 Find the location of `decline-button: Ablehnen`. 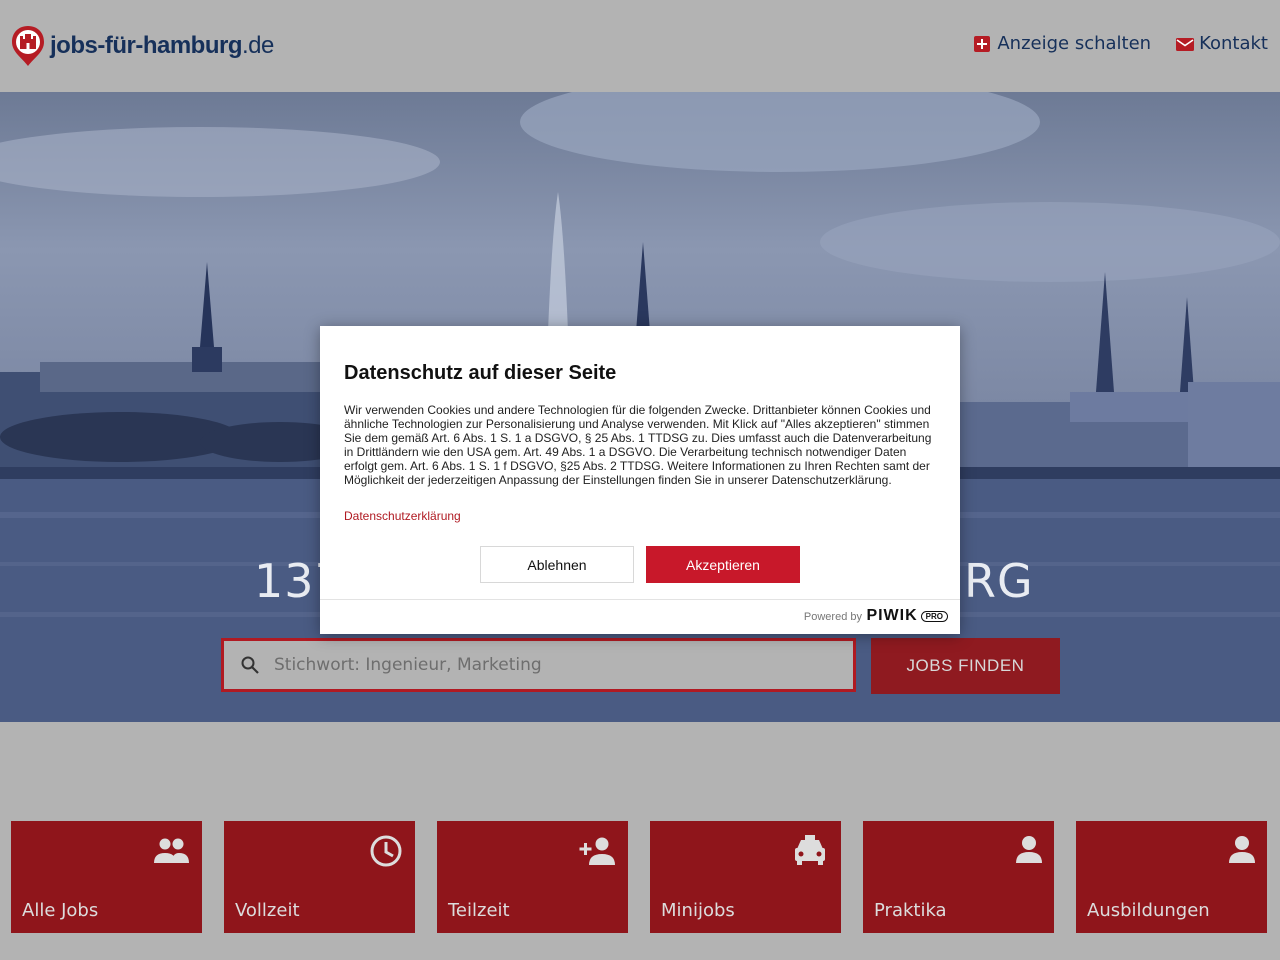

decline-button: Ablehnen is located at coordinates (557, 564).